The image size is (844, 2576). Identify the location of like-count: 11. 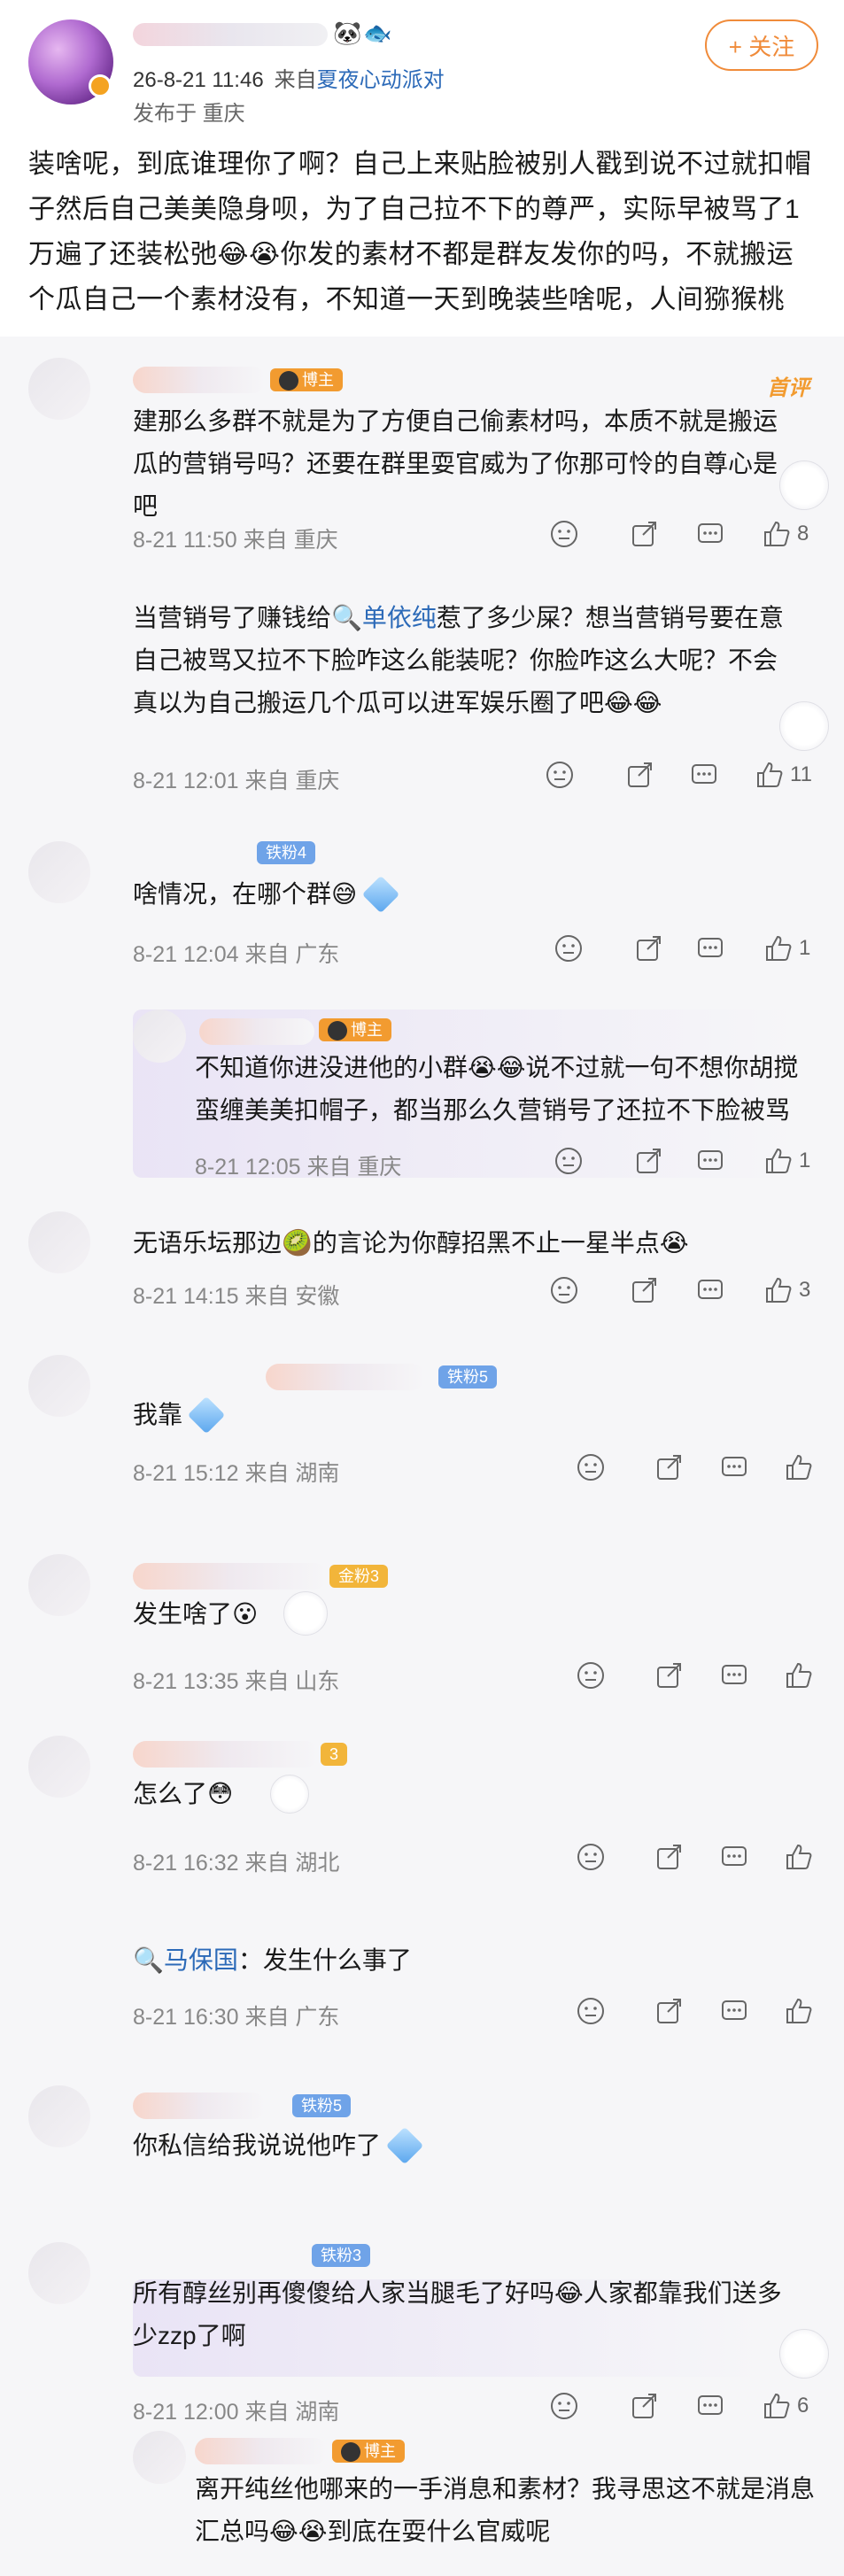
(801, 774).